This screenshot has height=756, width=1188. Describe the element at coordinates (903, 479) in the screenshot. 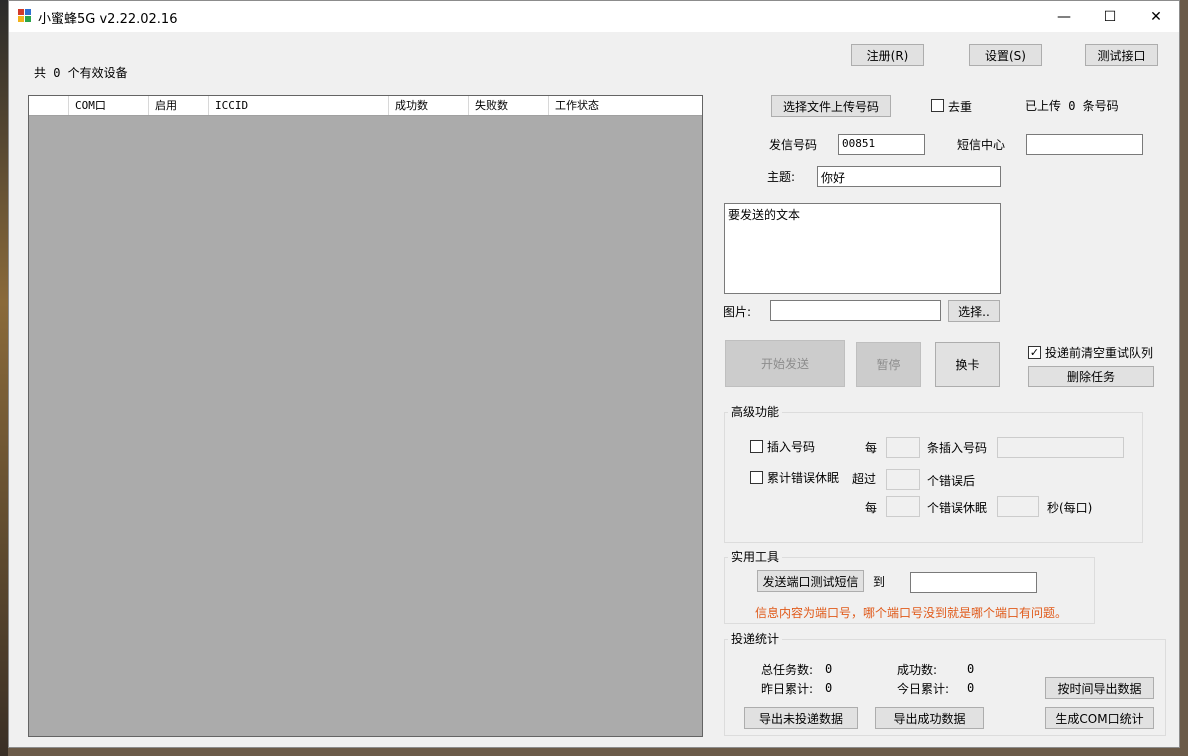

I see `exceed-errors-input` at that location.